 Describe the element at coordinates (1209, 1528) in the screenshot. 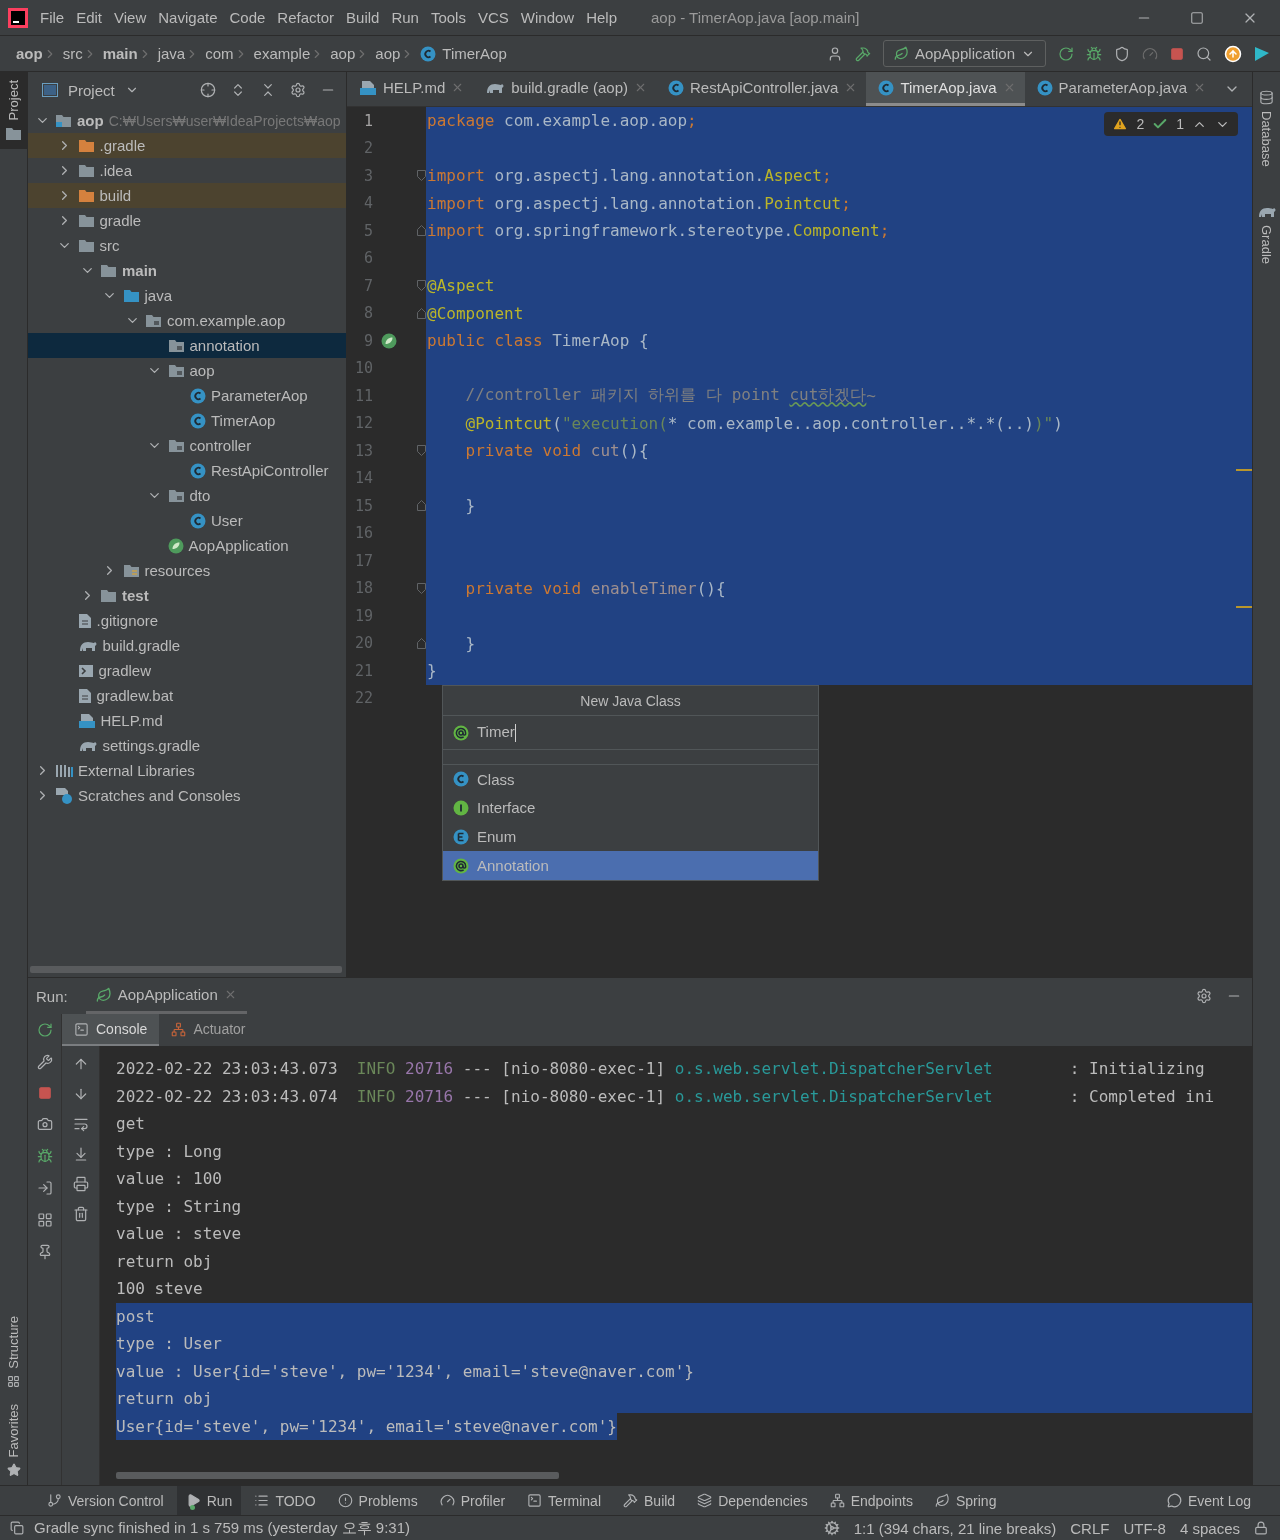

I see `indent-setting: 4 spaces` at that location.